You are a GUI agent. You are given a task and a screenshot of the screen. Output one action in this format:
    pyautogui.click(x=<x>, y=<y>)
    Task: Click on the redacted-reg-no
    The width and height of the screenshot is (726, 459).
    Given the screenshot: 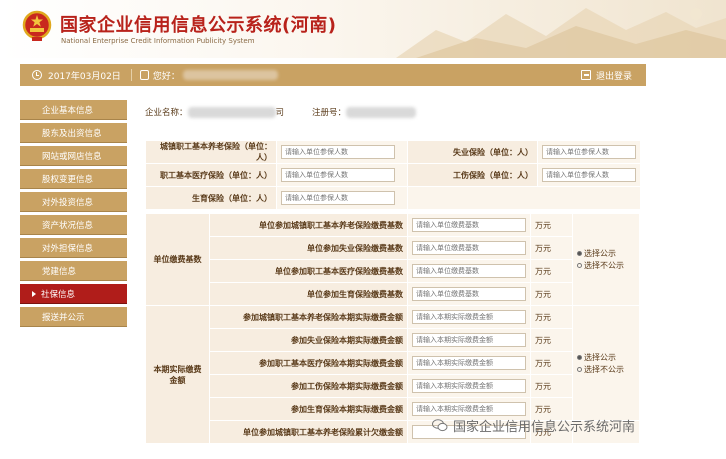 What is the action you would take?
    pyautogui.click(x=381, y=112)
    